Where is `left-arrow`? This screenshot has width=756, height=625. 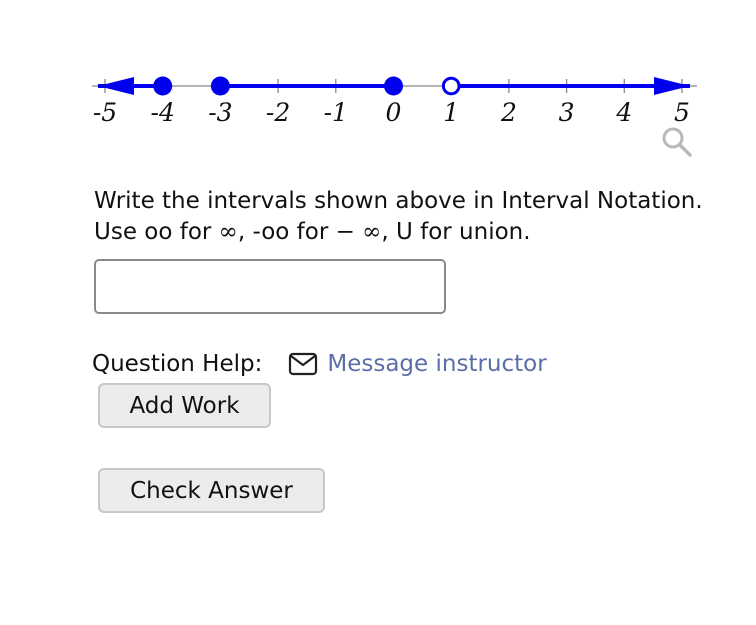 left-arrow is located at coordinates (116, 86).